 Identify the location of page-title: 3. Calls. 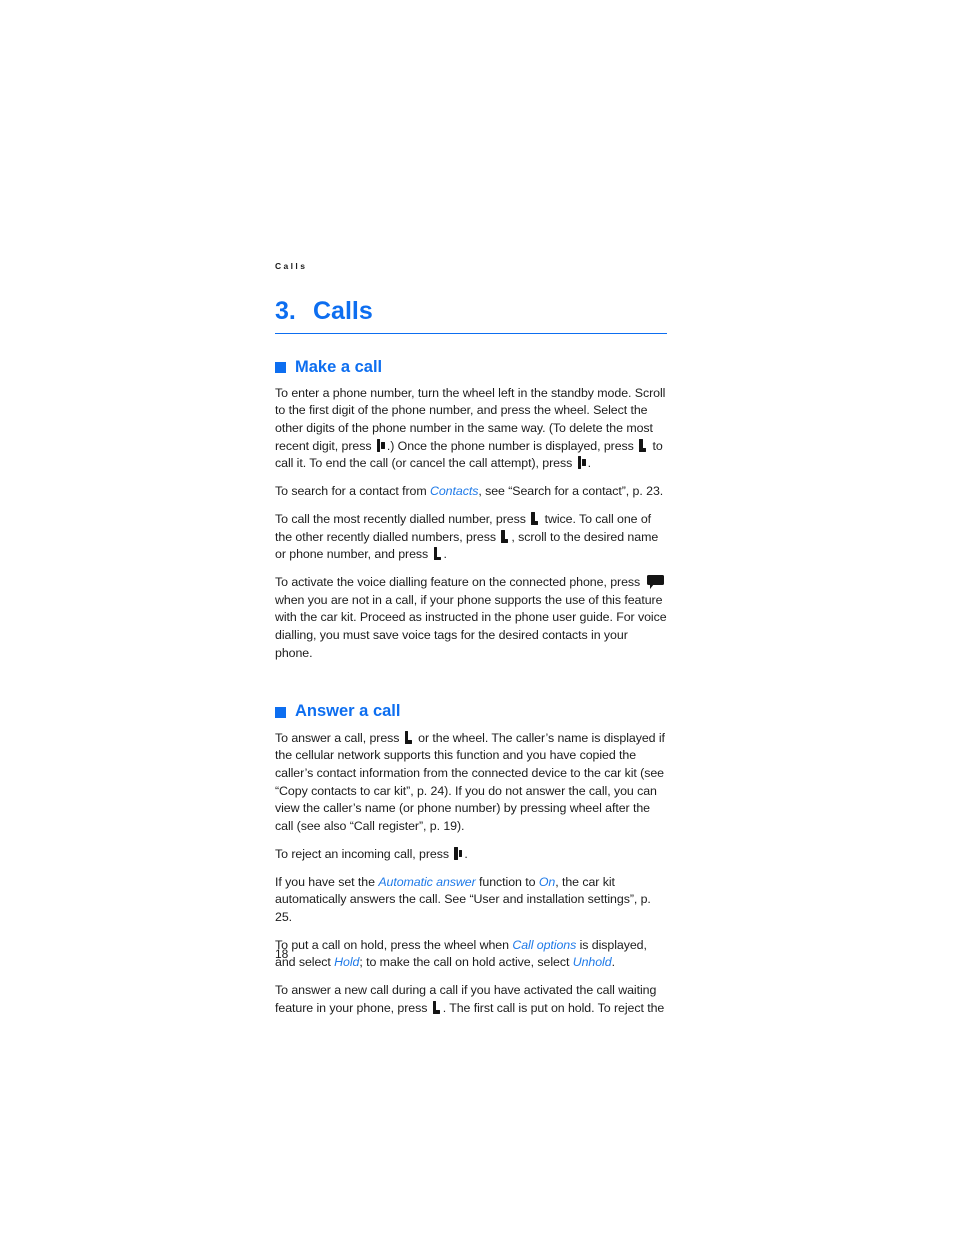
(471, 310).